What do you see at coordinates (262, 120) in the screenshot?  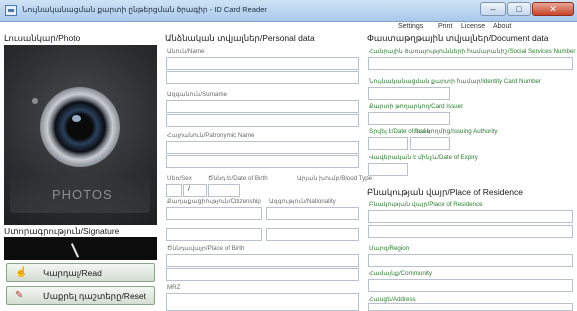 I see `surname-field-secondary` at bounding box center [262, 120].